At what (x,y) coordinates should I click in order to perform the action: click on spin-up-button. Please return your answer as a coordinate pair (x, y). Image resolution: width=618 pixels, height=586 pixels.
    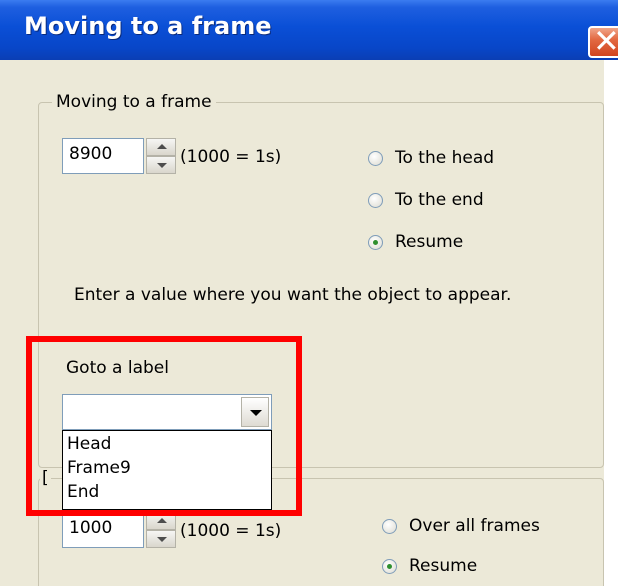
    Looking at the image, I should click on (161, 147).